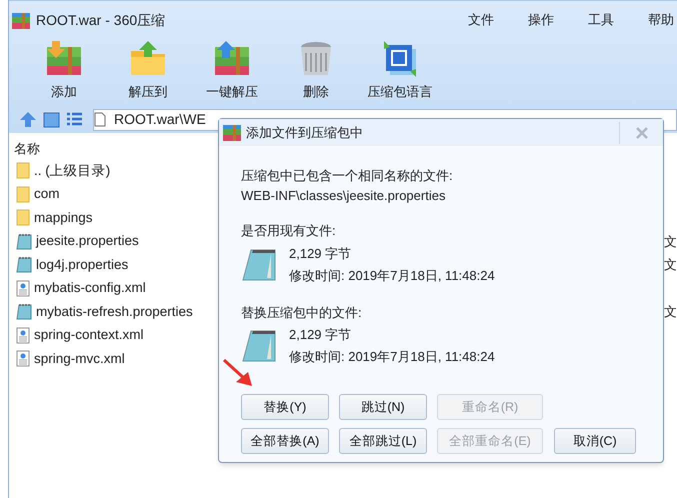  I want to click on window-title: ROOT.war - 360压缩, so click(101, 20).